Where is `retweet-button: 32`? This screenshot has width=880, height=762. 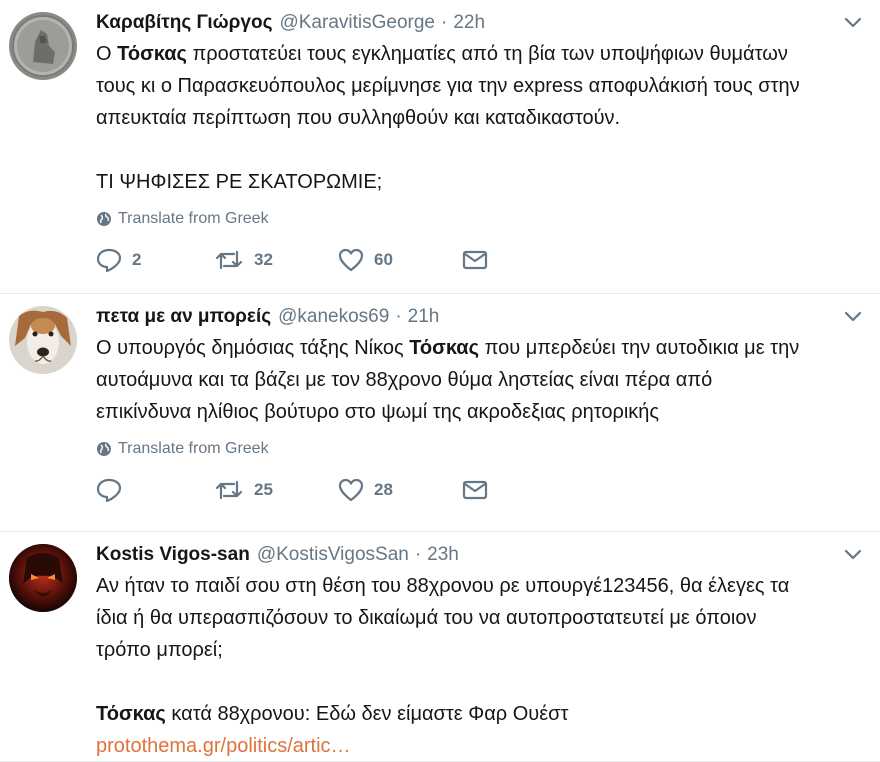 retweet-button: 32 is located at coordinates (276, 260).